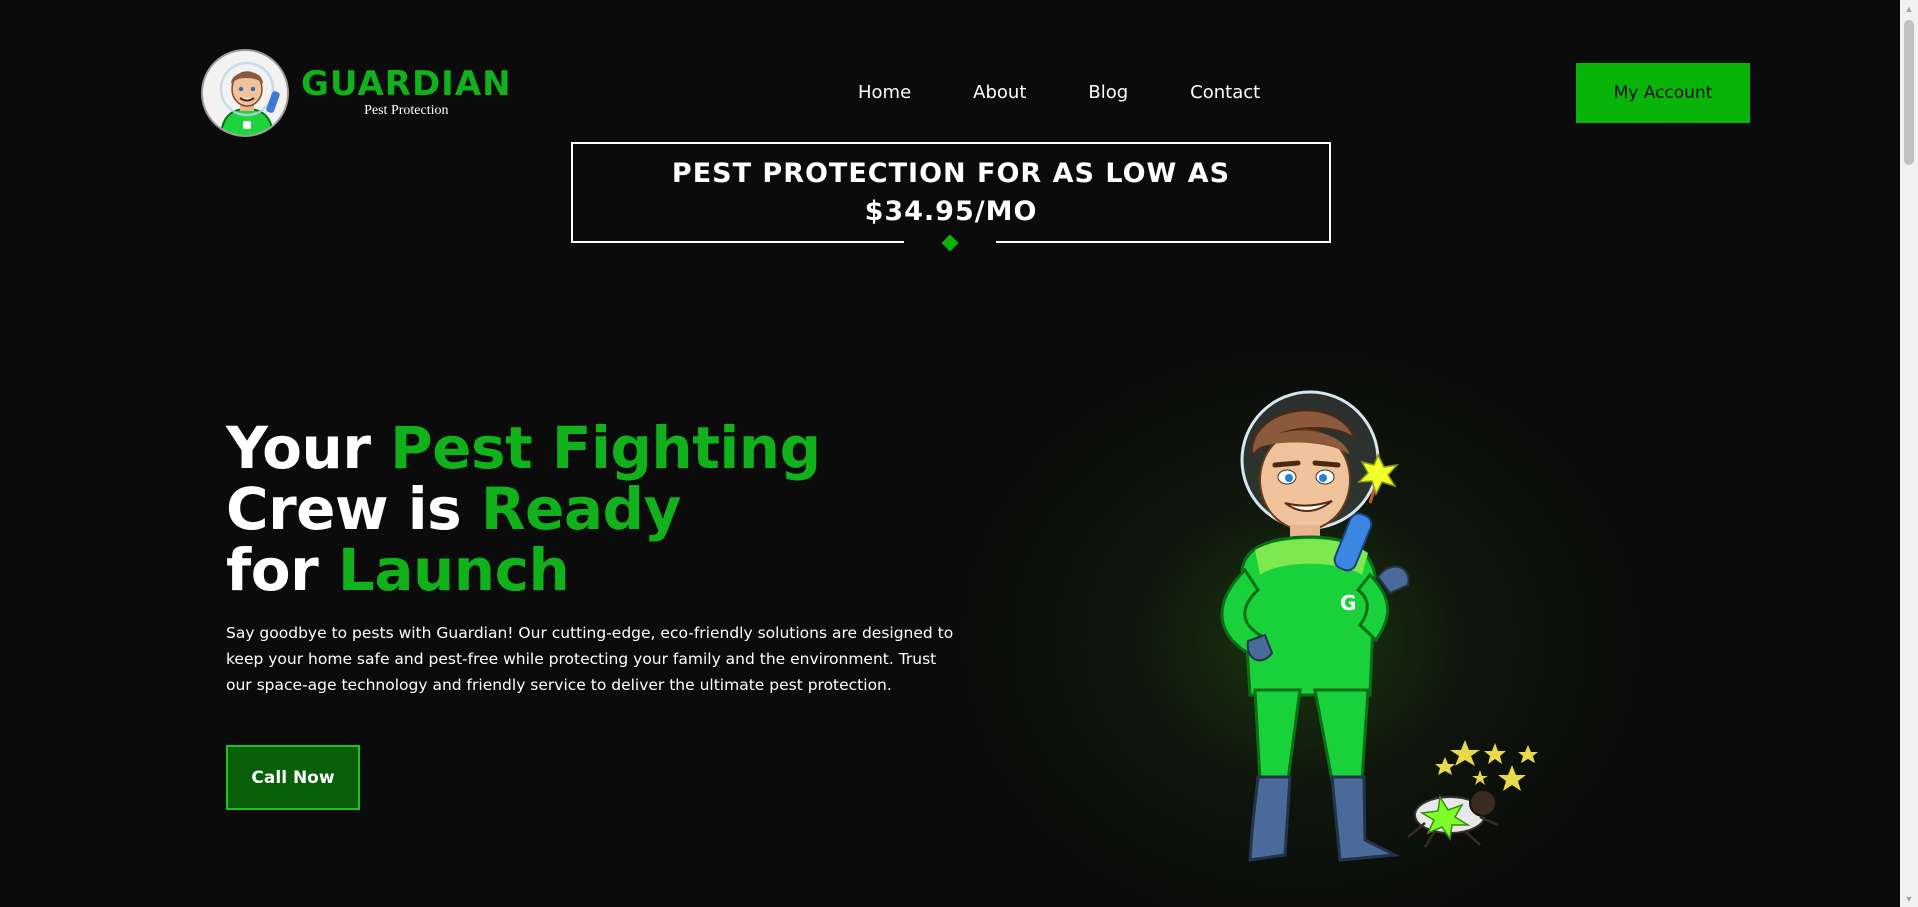 The height and width of the screenshot is (907, 1918). What do you see at coordinates (245, 93) in the screenshot?
I see `astronaut-mascot-icon` at bounding box center [245, 93].